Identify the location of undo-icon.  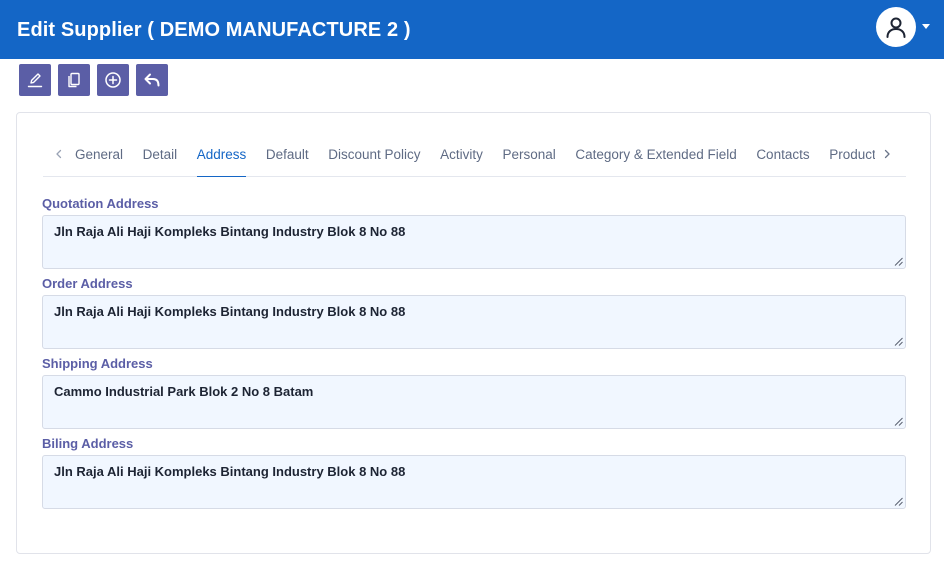
(152, 80).